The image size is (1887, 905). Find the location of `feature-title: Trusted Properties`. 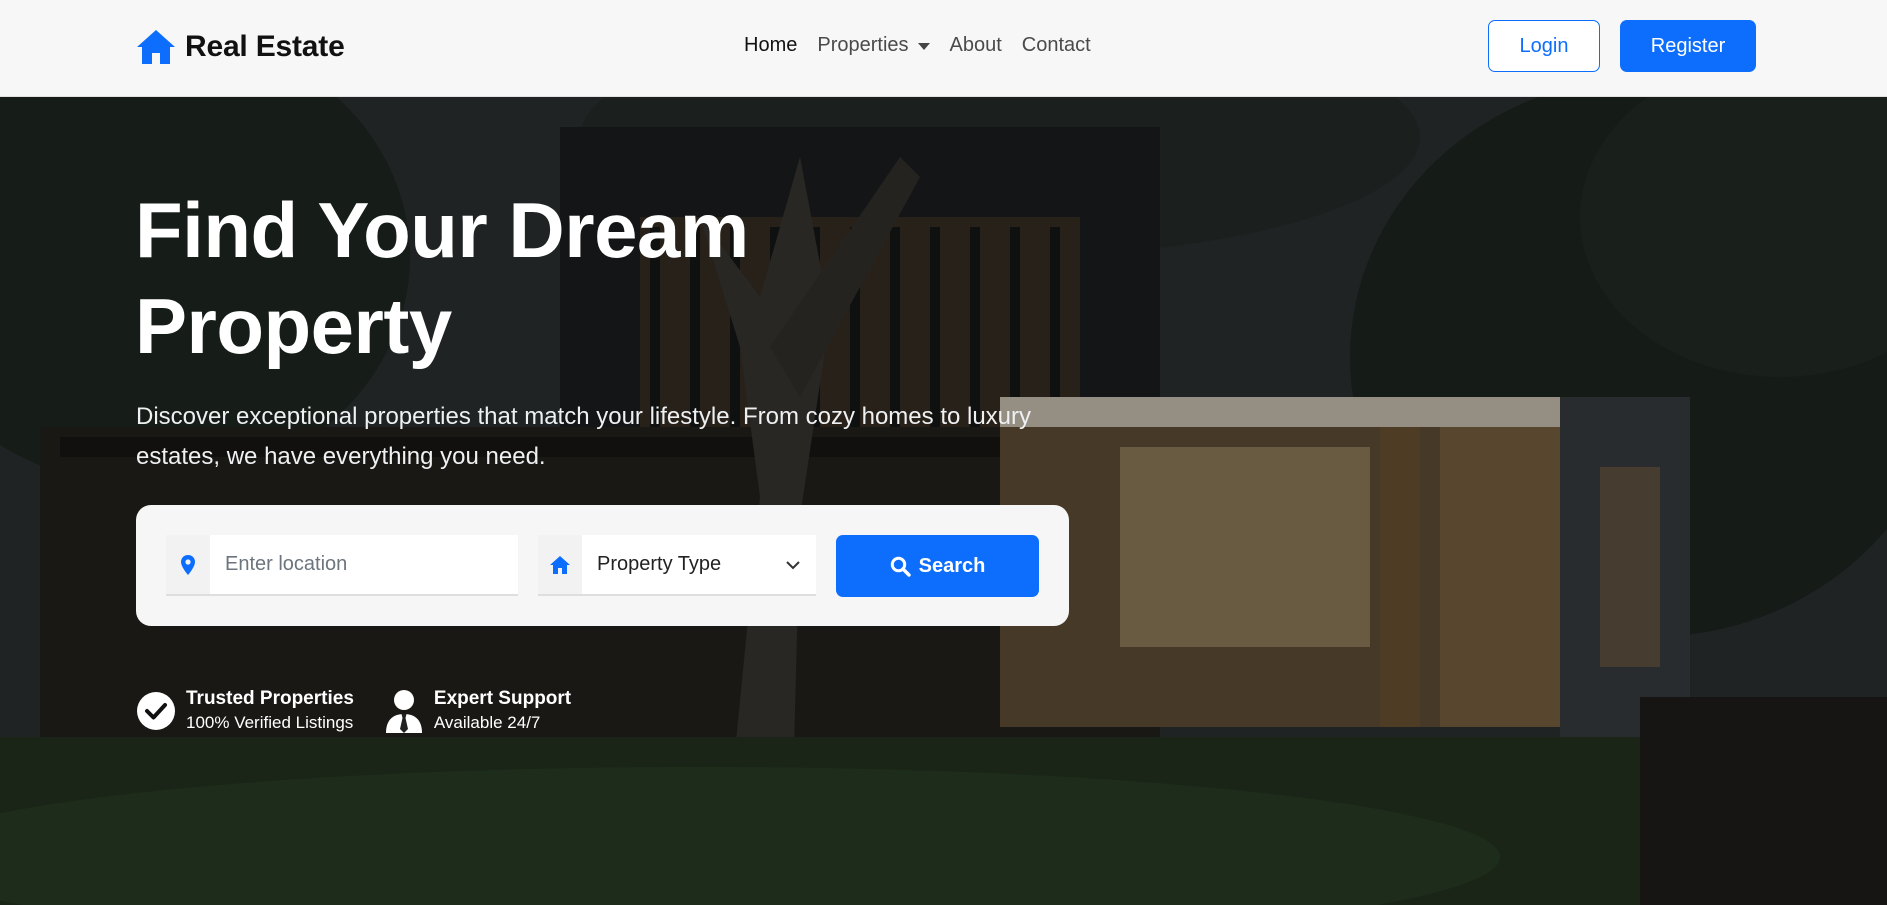

feature-title: Trusted Properties is located at coordinates (270, 698).